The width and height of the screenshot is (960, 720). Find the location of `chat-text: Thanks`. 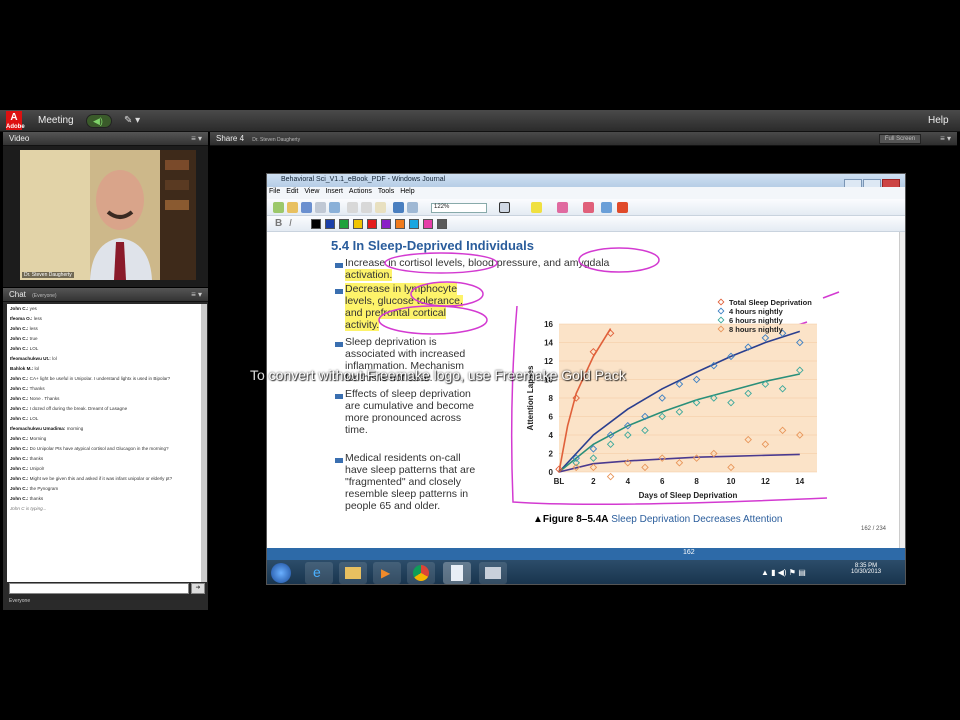

chat-text: Thanks is located at coordinates (37, 388).